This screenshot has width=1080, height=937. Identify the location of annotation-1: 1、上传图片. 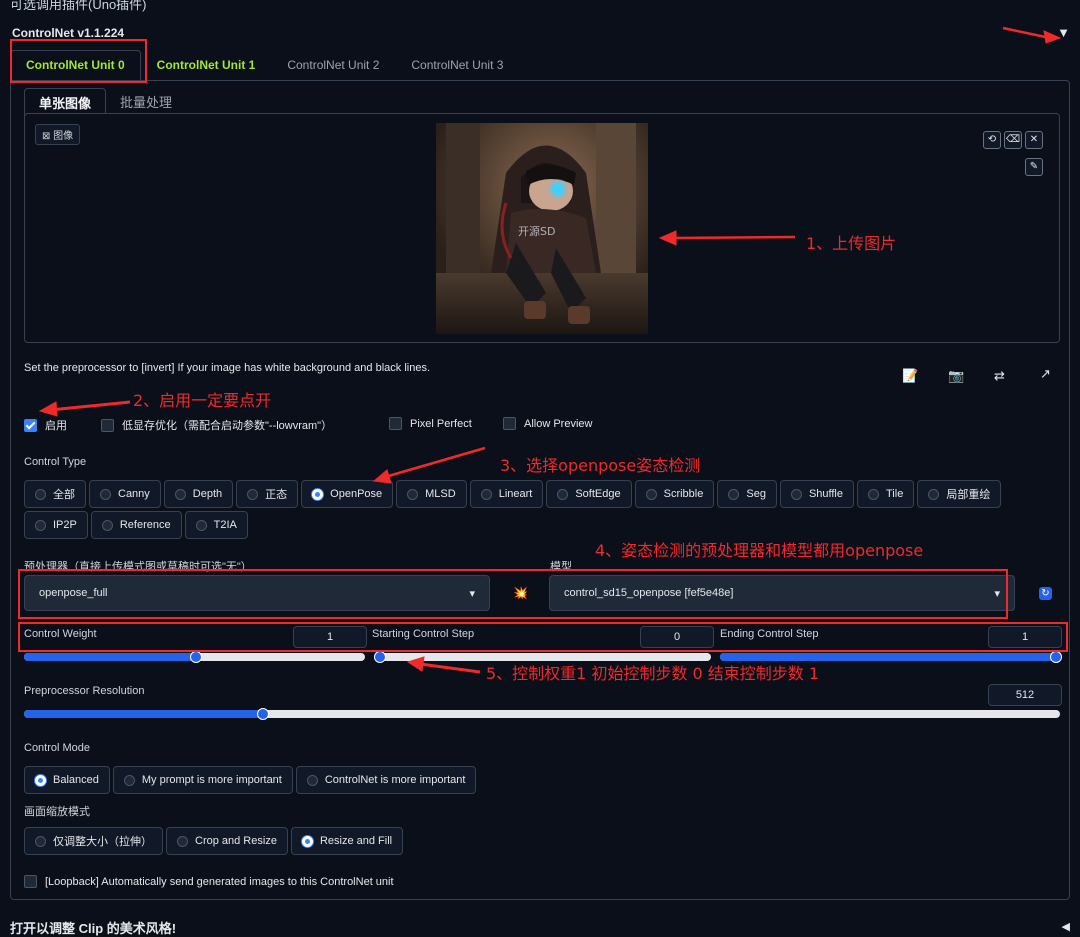
(851, 243).